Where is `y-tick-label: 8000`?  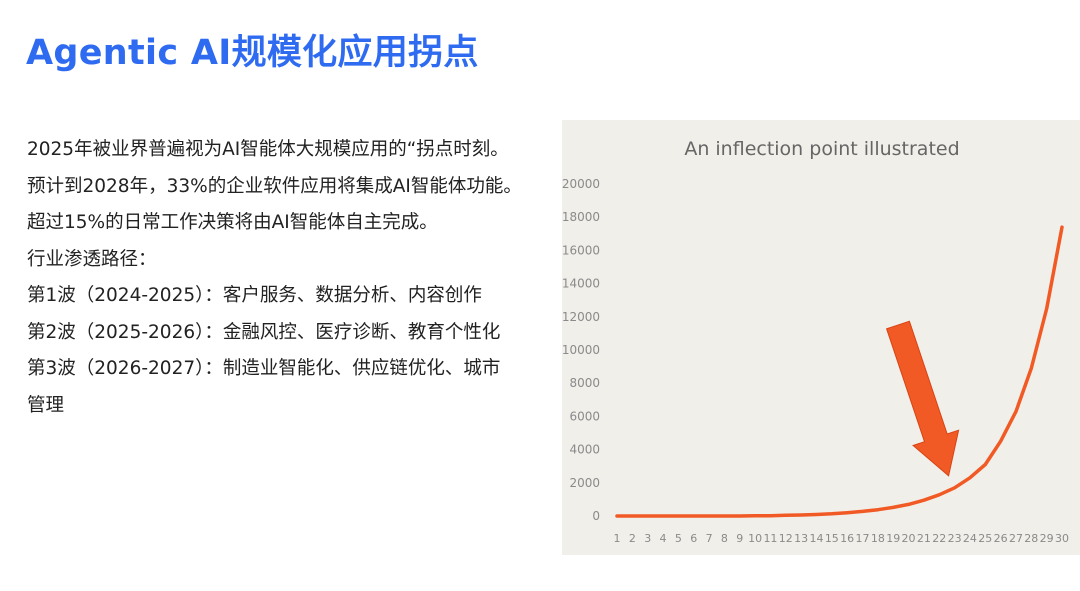 y-tick-label: 8000 is located at coordinates (584, 383).